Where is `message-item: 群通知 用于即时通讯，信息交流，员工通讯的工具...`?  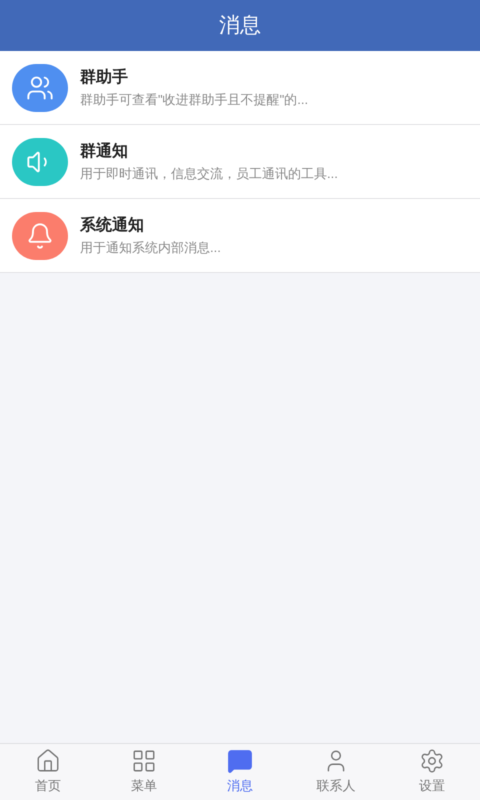 message-item: 群通知 用于即时通讯，信息交流，员工通讯的工具... is located at coordinates (240, 162).